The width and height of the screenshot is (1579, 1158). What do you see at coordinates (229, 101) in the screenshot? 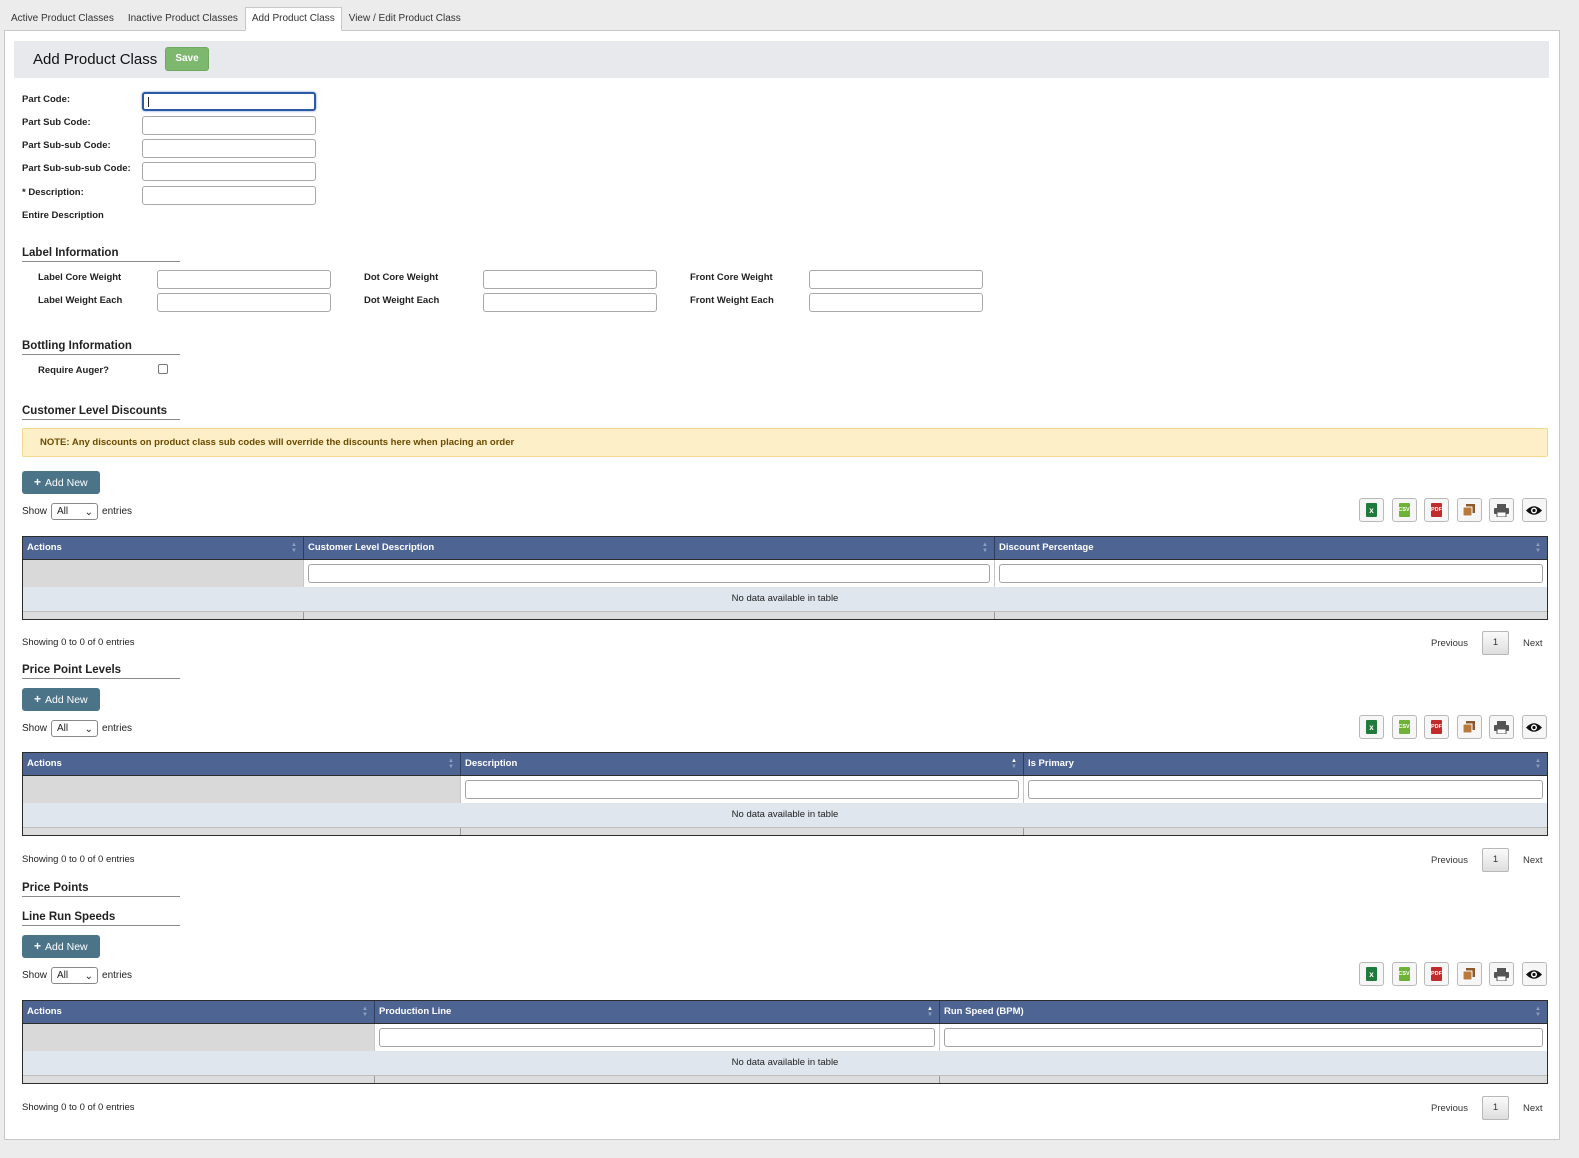
I see `part-code-input` at bounding box center [229, 101].